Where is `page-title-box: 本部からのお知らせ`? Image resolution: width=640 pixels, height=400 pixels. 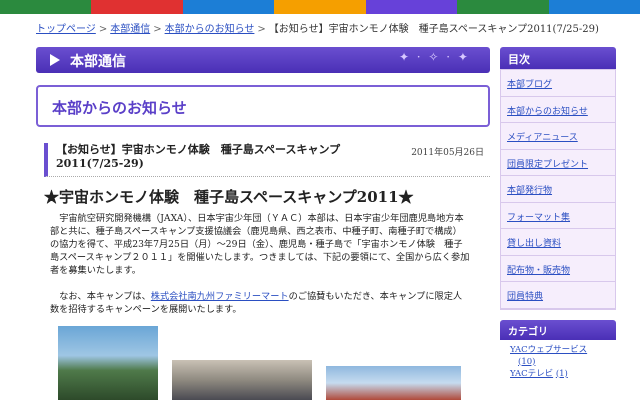 page-title-box: 本部からのお知らせ is located at coordinates (263, 106).